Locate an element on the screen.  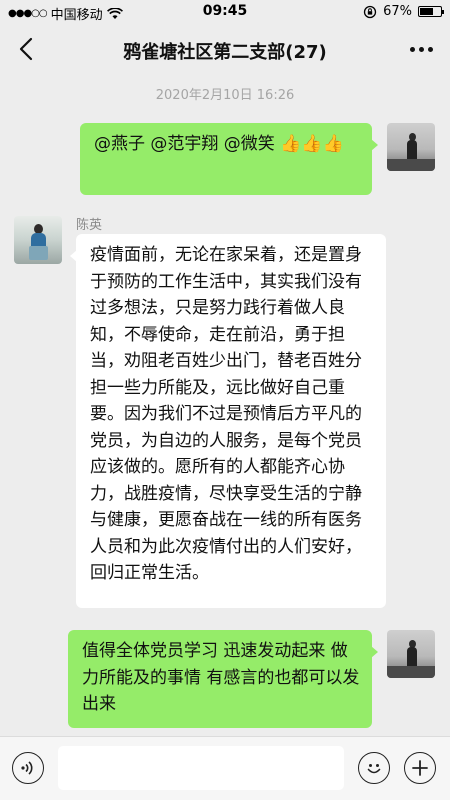
message-bubble-mine: 值得全体党员学习 迅速发动起来 做力所能及的事情 有感言的也都可以发出来 is located at coordinates (223, 679).